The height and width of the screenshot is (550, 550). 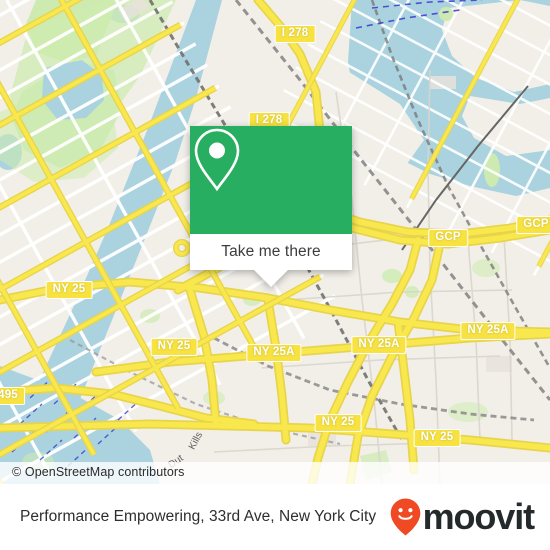 What do you see at coordinates (405, 517) in the screenshot?
I see `moovit-smiley-pin-icon` at bounding box center [405, 517].